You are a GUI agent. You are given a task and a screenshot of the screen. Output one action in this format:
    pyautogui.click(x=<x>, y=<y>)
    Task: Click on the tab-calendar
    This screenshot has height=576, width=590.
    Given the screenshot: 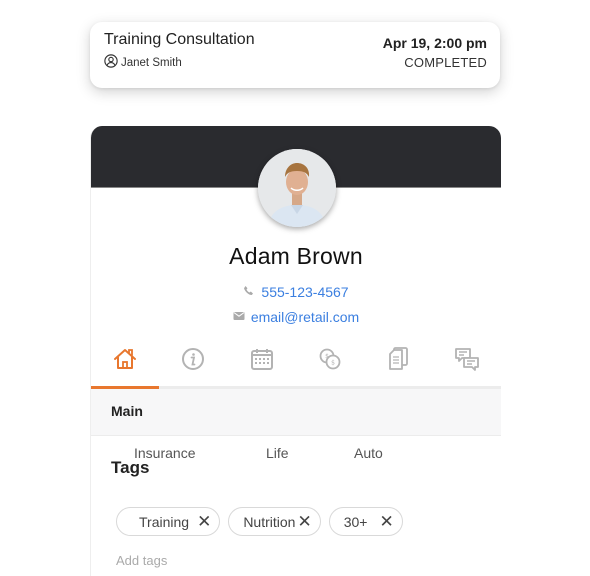 What is the action you would take?
    pyautogui.click(x=262, y=361)
    